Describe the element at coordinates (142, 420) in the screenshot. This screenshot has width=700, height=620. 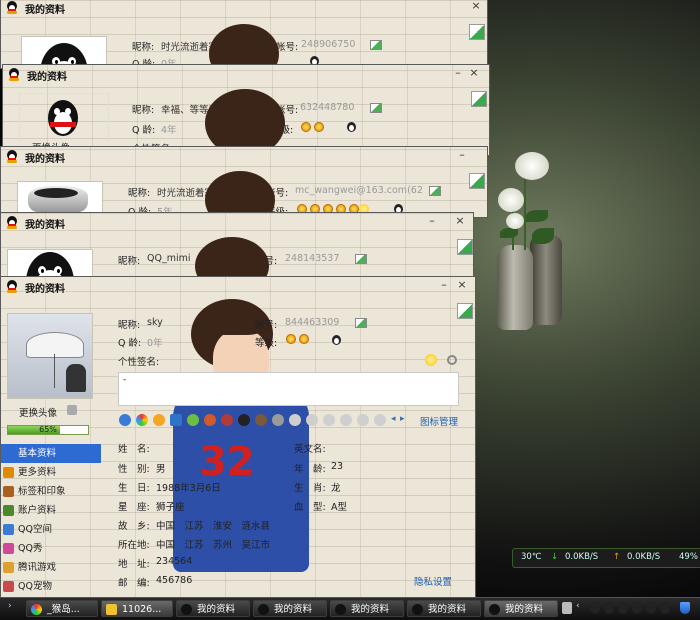
I see `color-wheel-icon` at that location.